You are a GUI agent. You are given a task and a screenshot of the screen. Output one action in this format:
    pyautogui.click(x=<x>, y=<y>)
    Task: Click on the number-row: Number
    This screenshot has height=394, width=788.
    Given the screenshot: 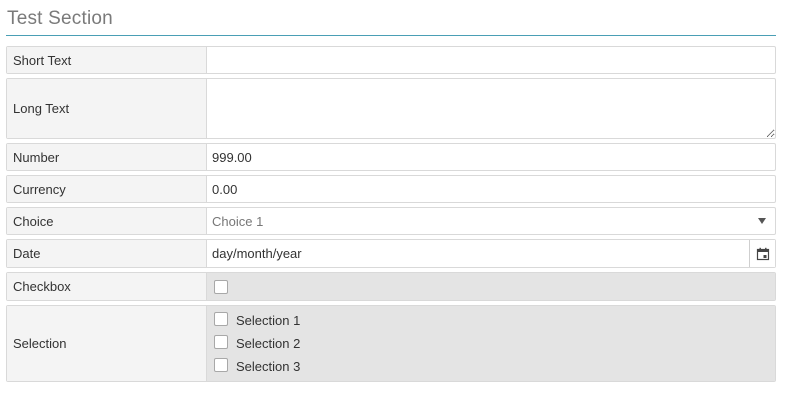 What is the action you would take?
    pyautogui.click(x=391, y=157)
    